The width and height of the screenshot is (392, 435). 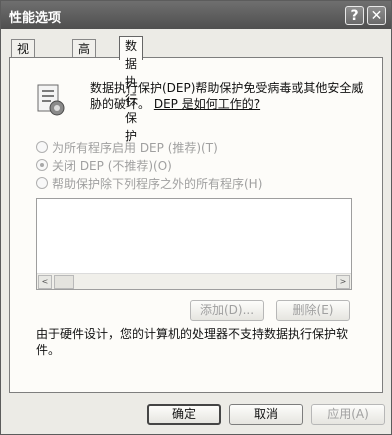 I want to click on dep-settings-icon, so click(x=51, y=100).